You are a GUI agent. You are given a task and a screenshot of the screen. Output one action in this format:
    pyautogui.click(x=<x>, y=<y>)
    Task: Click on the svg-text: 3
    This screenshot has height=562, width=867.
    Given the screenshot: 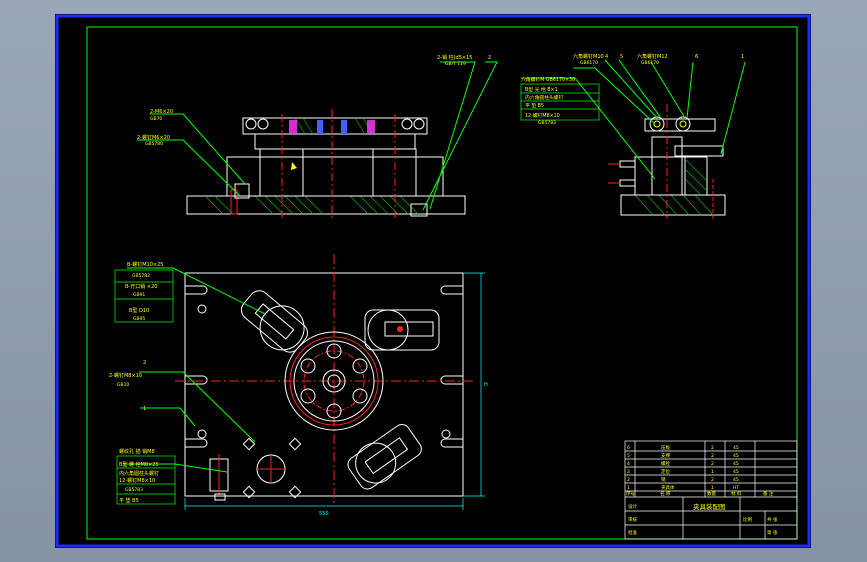 What is the action you would take?
    pyautogui.click(x=628, y=472)
    